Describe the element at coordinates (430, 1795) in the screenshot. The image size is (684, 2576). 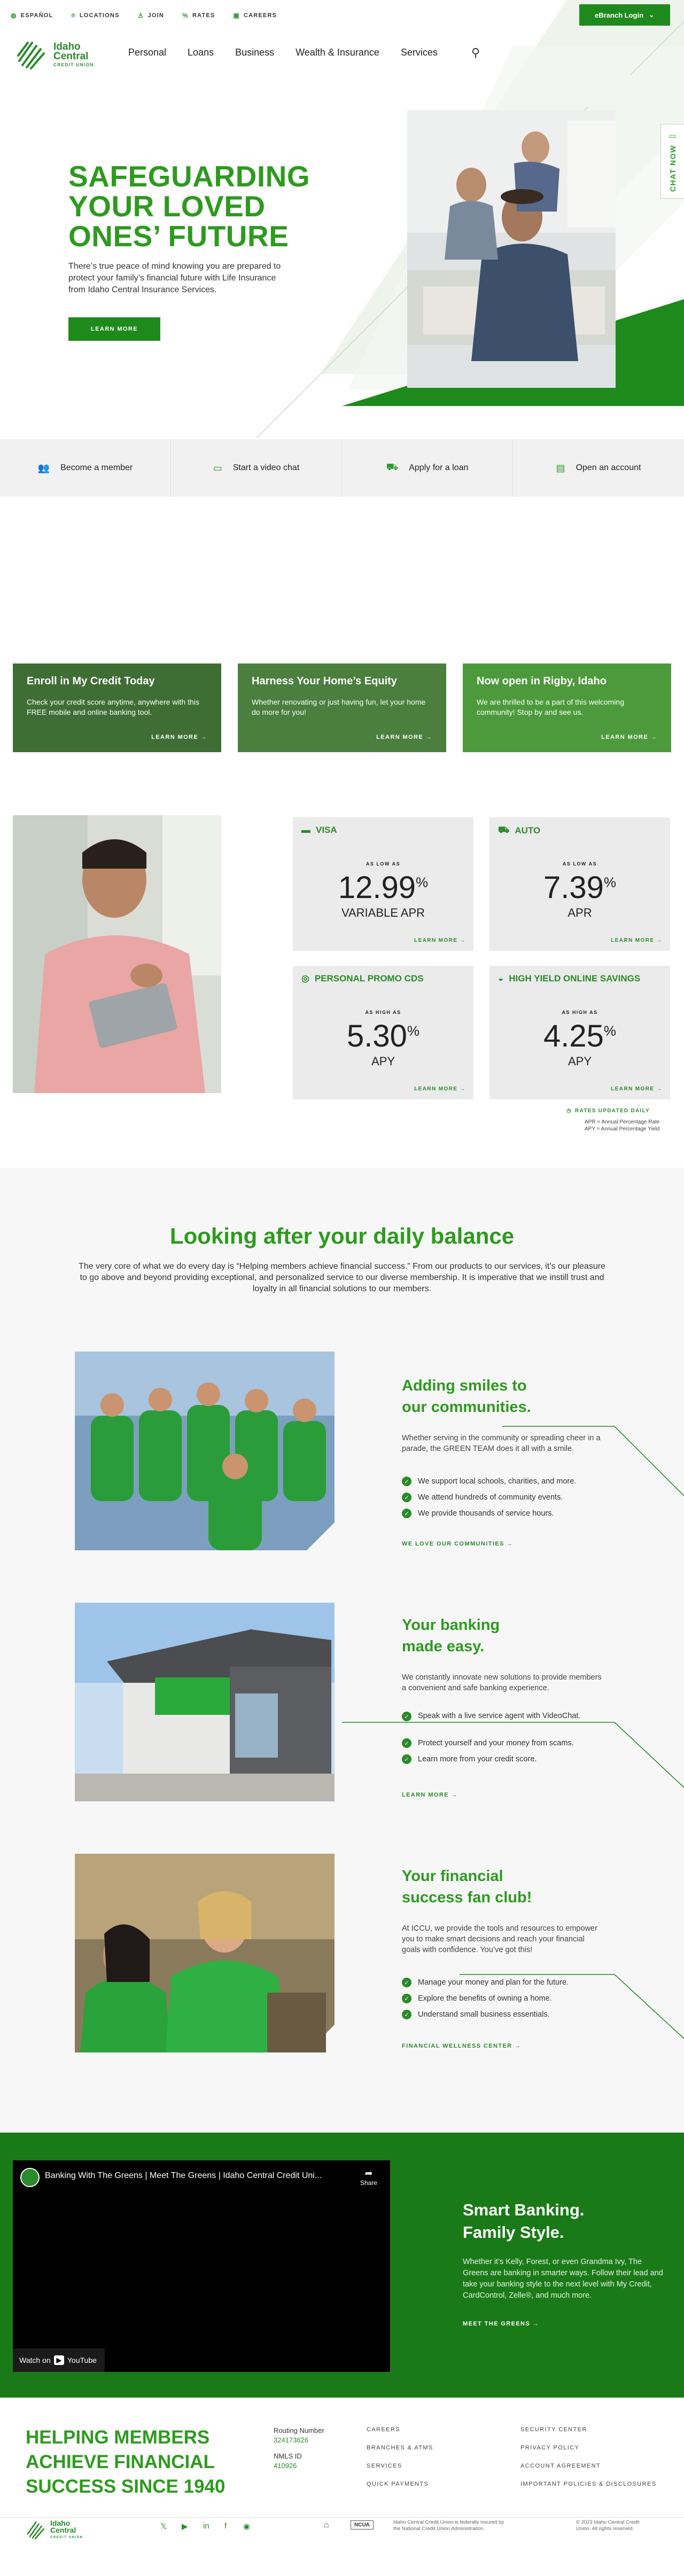
I see `feature-link-banking: LEARN MORE →` at that location.